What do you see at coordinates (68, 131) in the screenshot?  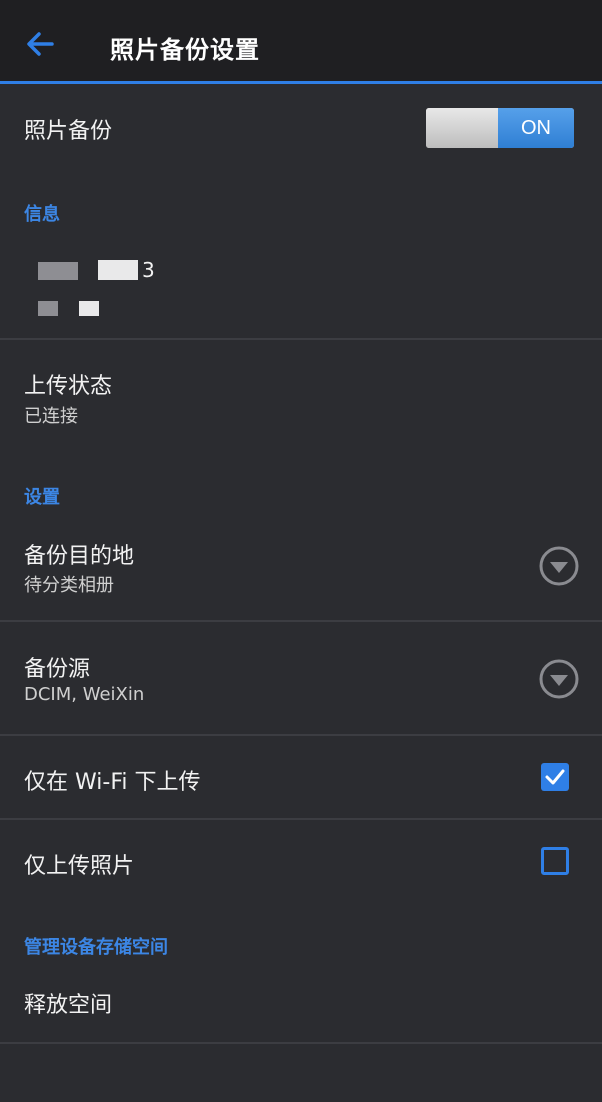 I see `photo-backup-label: 照片备份` at bounding box center [68, 131].